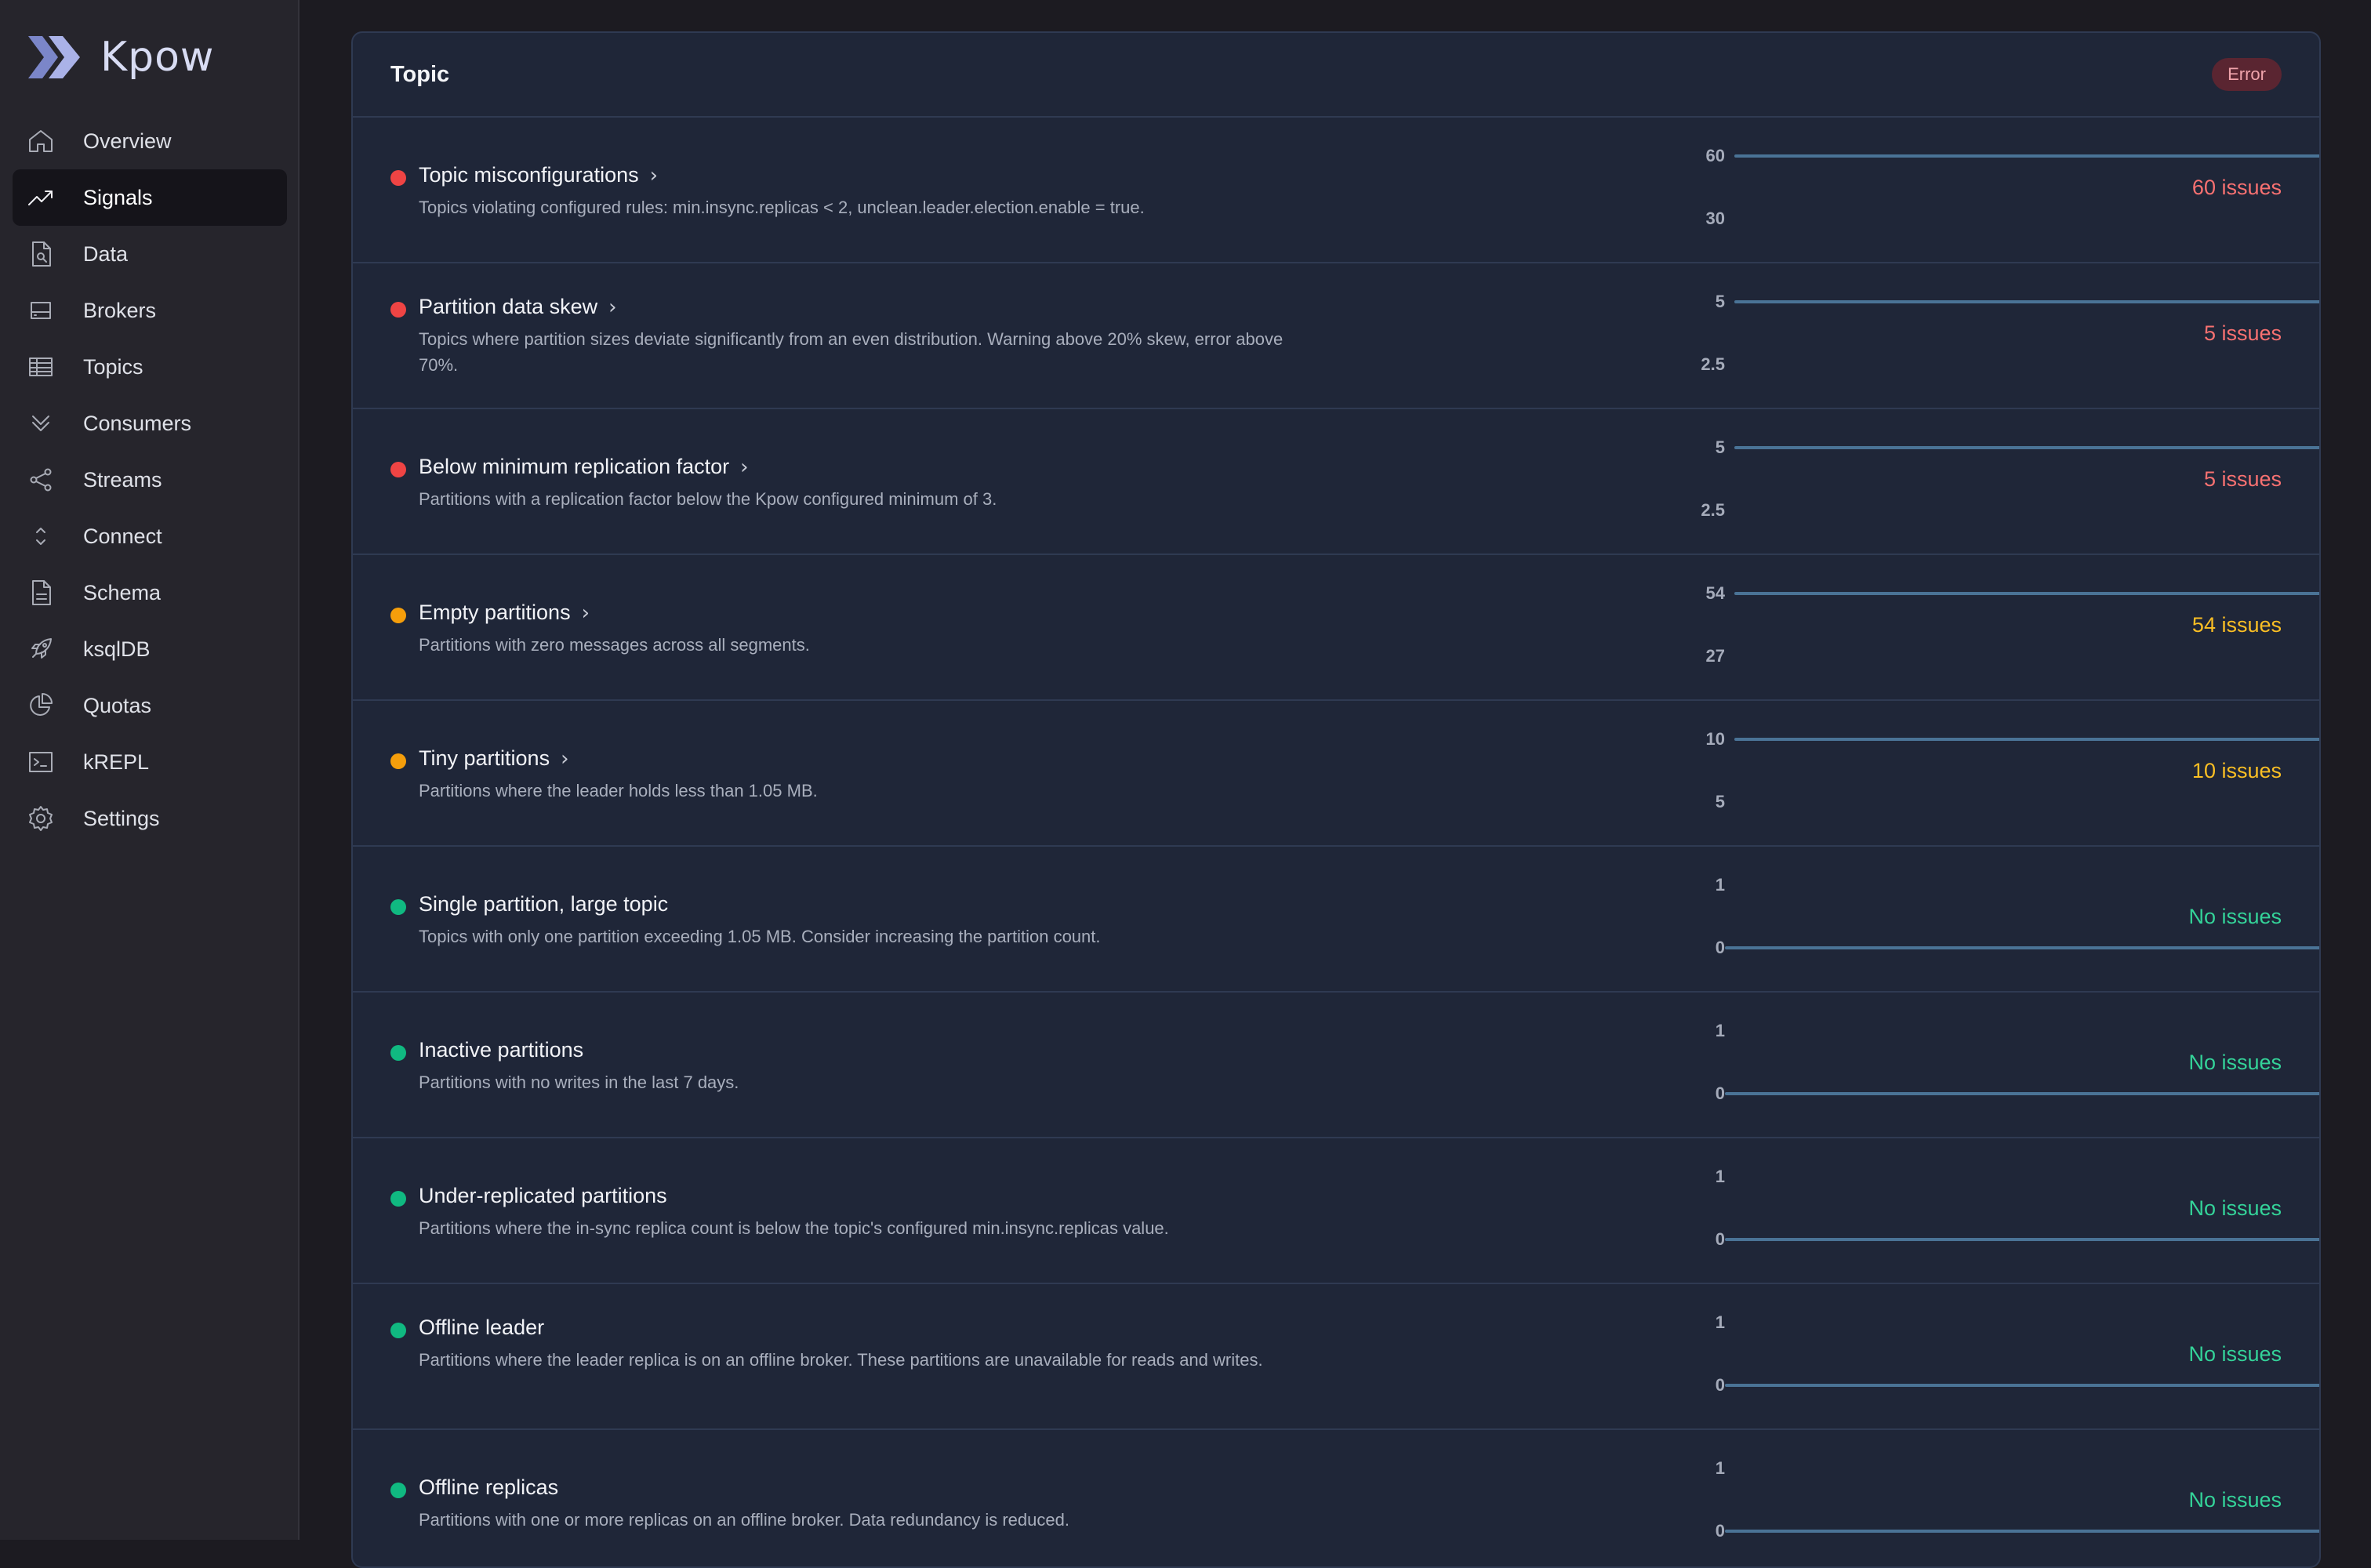  I want to click on signal-title: Single partition, large topic, so click(543, 904).